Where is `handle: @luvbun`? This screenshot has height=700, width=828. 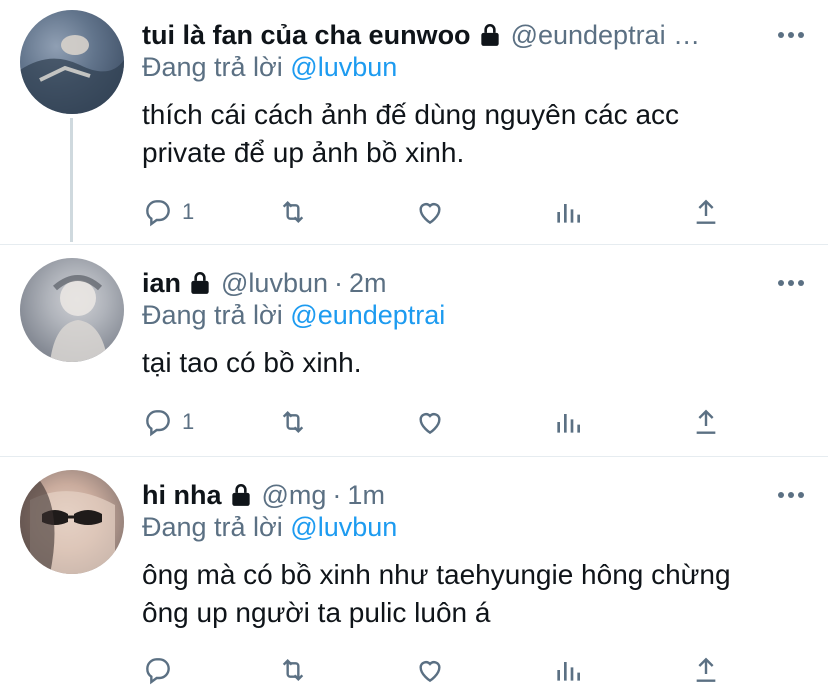 handle: @luvbun is located at coordinates (274, 283).